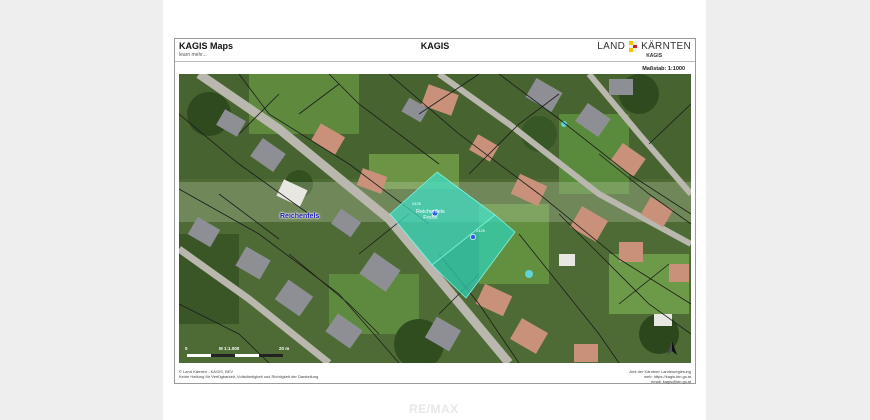  What do you see at coordinates (235, 355) in the screenshot?
I see `scale-bar` at bounding box center [235, 355].